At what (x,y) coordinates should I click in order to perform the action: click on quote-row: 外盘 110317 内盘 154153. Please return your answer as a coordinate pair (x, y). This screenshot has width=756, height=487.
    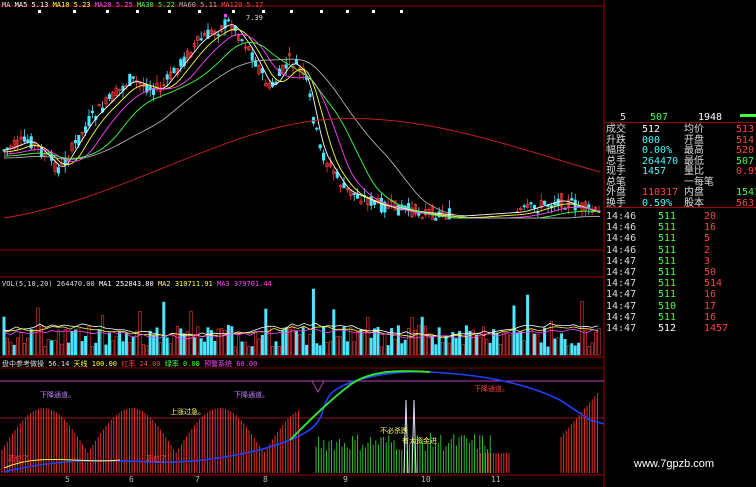
    Looking at the image, I should click on (681, 192).